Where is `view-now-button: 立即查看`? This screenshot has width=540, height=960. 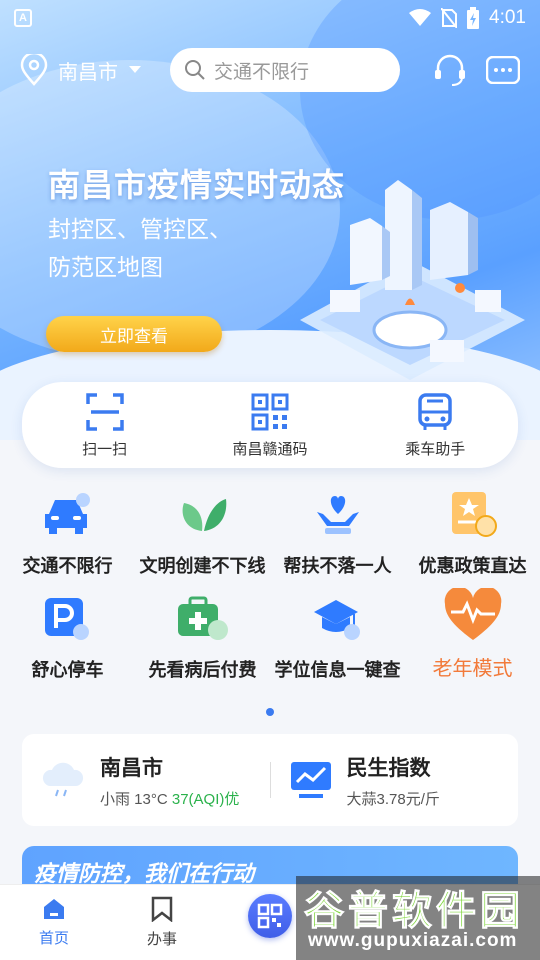
view-now-button: 立即查看 is located at coordinates (134, 334).